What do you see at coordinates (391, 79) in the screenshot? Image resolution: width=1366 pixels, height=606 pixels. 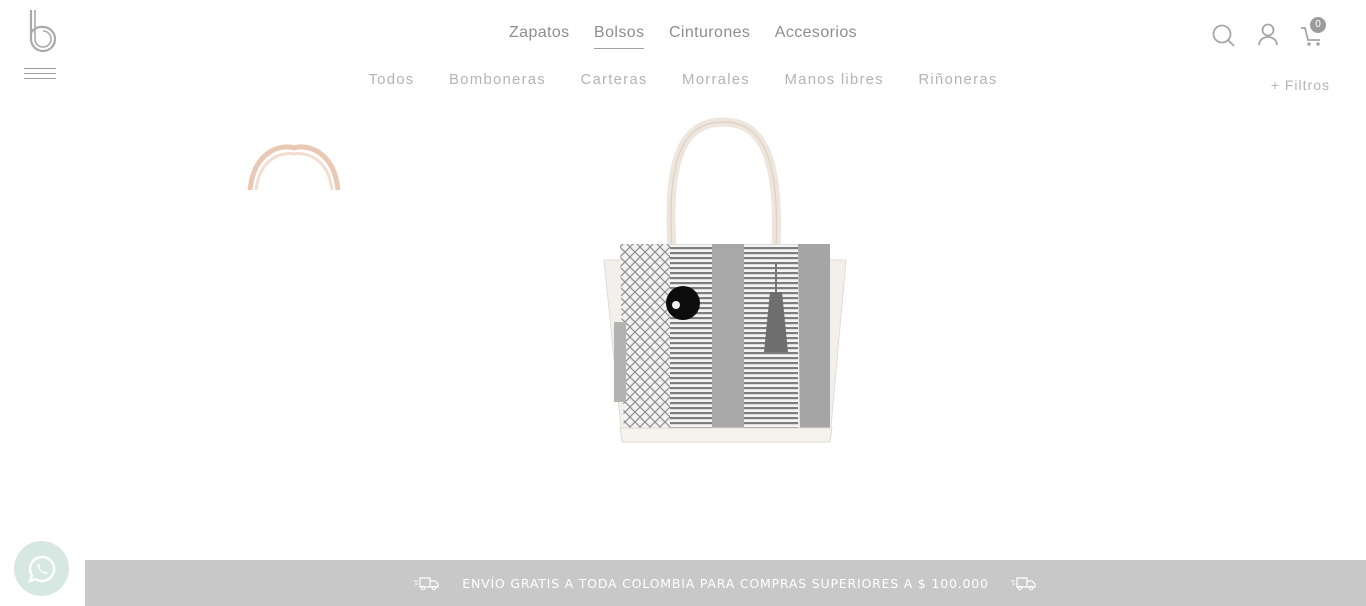 I see `subnav-item-todos: Todos` at bounding box center [391, 79].